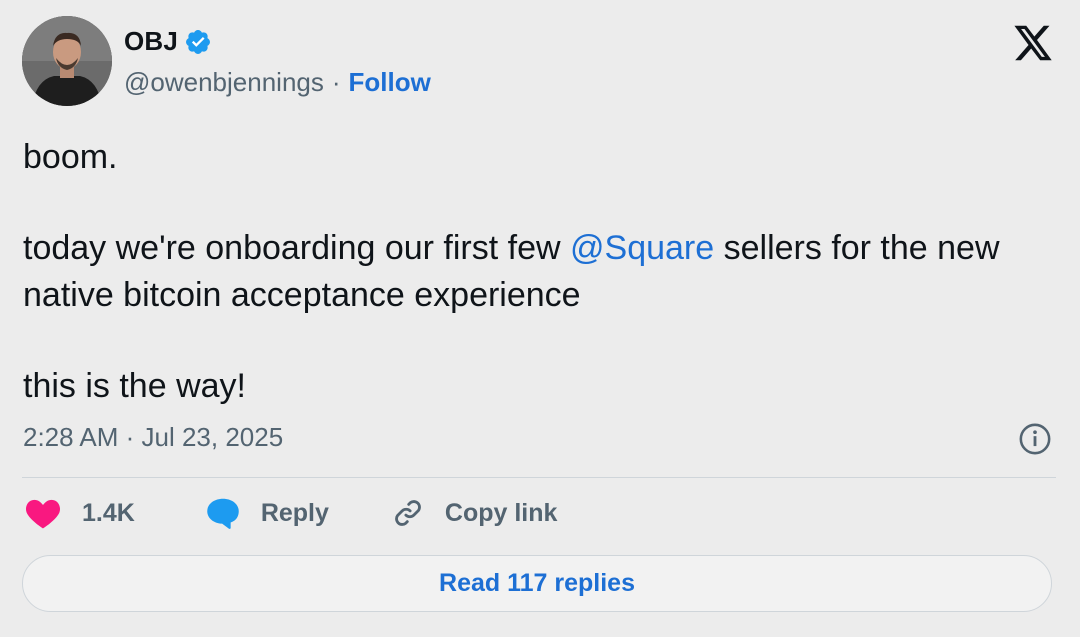 Image resolution: width=1080 pixels, height=637 pixels. What do you see at coordinates (1035, 439) in the screenshot?
I see `info-icon` at bounding box center [1035, 439].